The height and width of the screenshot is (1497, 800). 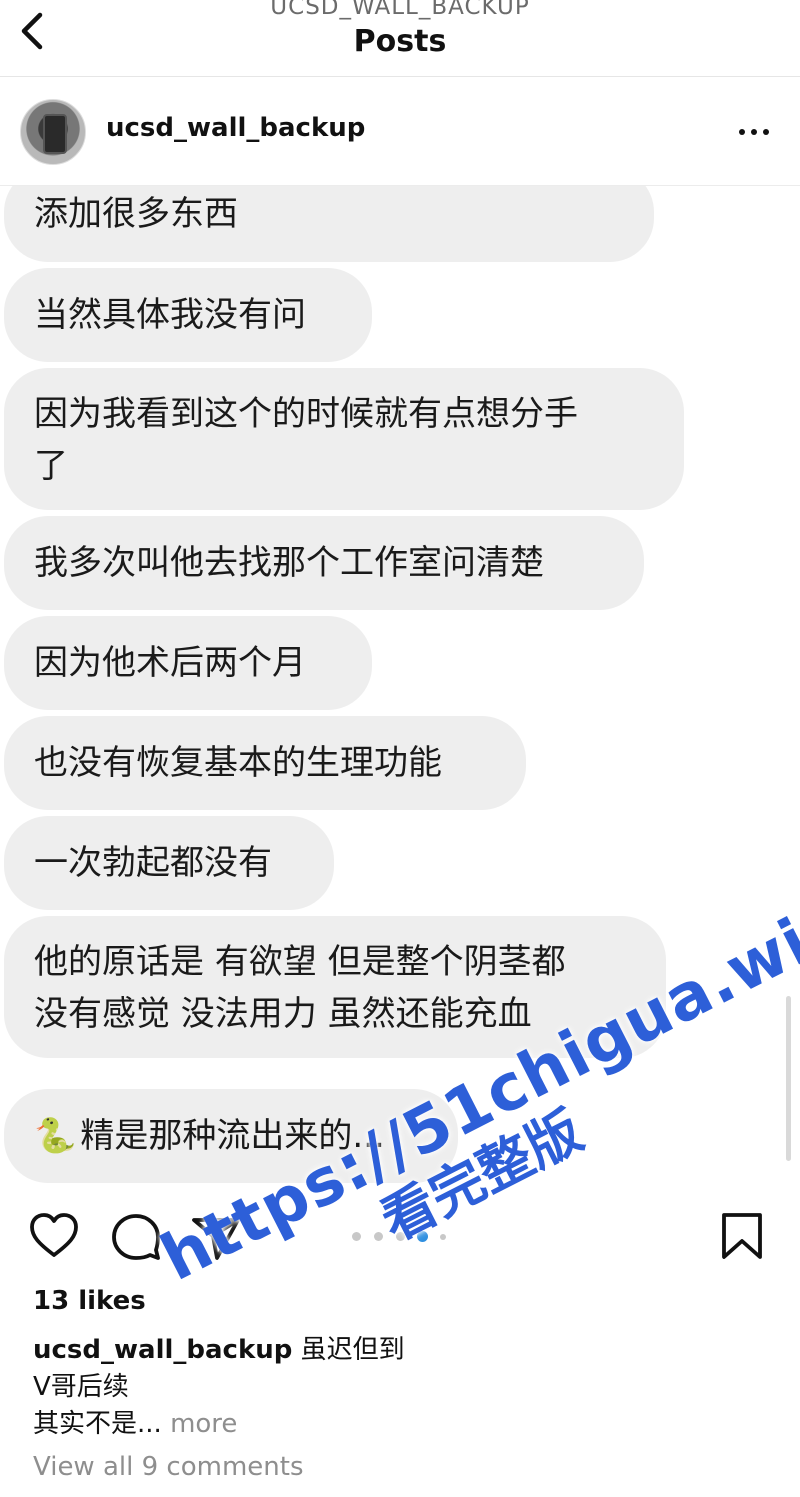 What do you see at coordinates (238, 763) in the screenshot?
I see `chat-text: 也没有恢复基本的生理功能` at bounding box center [238, 763].